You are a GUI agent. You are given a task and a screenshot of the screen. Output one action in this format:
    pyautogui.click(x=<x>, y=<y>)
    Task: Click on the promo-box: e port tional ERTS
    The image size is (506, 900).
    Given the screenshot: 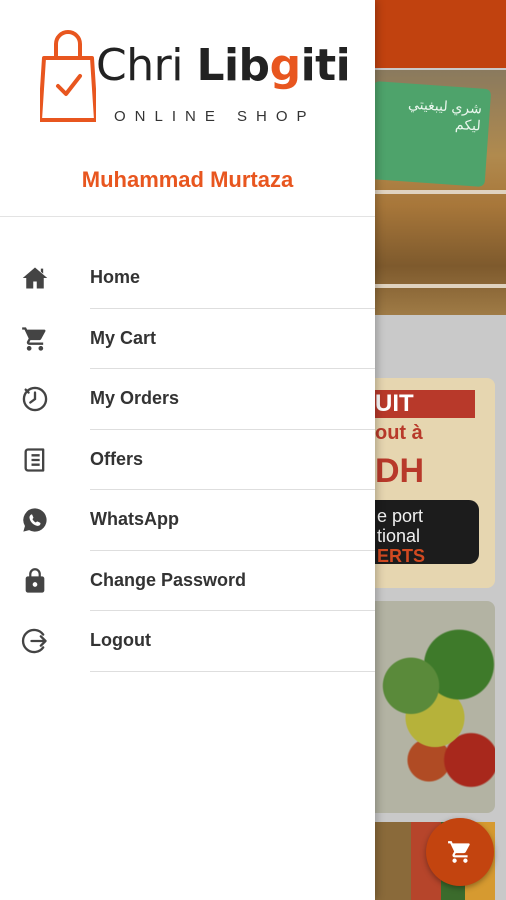 What is the action you would take?
    pyautogui.click(x=427, y=533)
    